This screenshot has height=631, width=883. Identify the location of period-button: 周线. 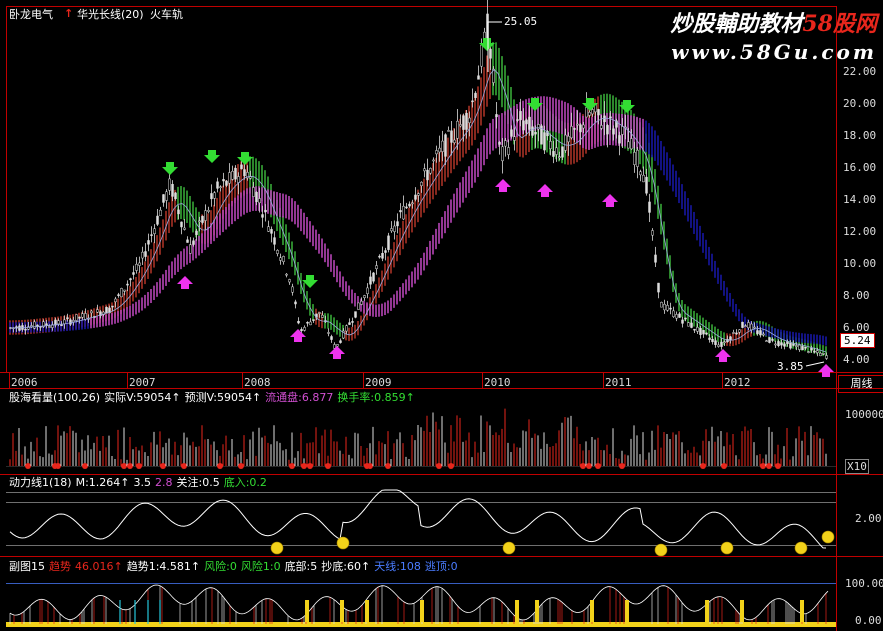
(860, 384).